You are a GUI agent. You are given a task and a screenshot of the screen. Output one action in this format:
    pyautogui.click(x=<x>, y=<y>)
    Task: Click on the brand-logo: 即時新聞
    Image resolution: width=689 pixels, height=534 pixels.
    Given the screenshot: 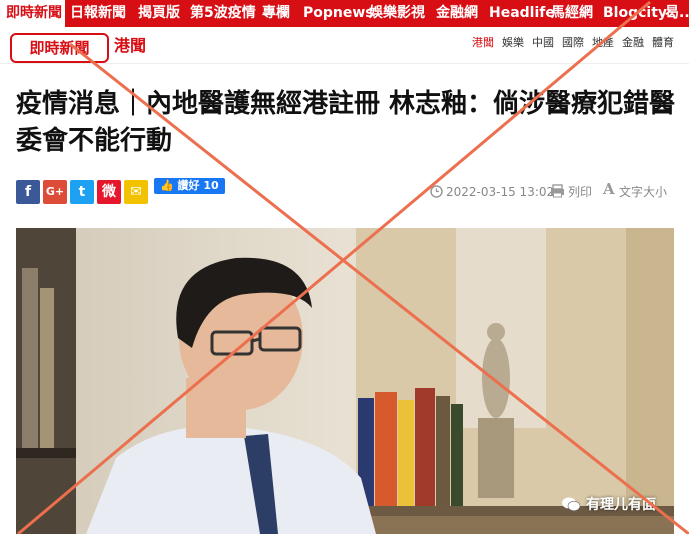 What is the action you would take?
    pyautogui.click(x=59, y=48)
    